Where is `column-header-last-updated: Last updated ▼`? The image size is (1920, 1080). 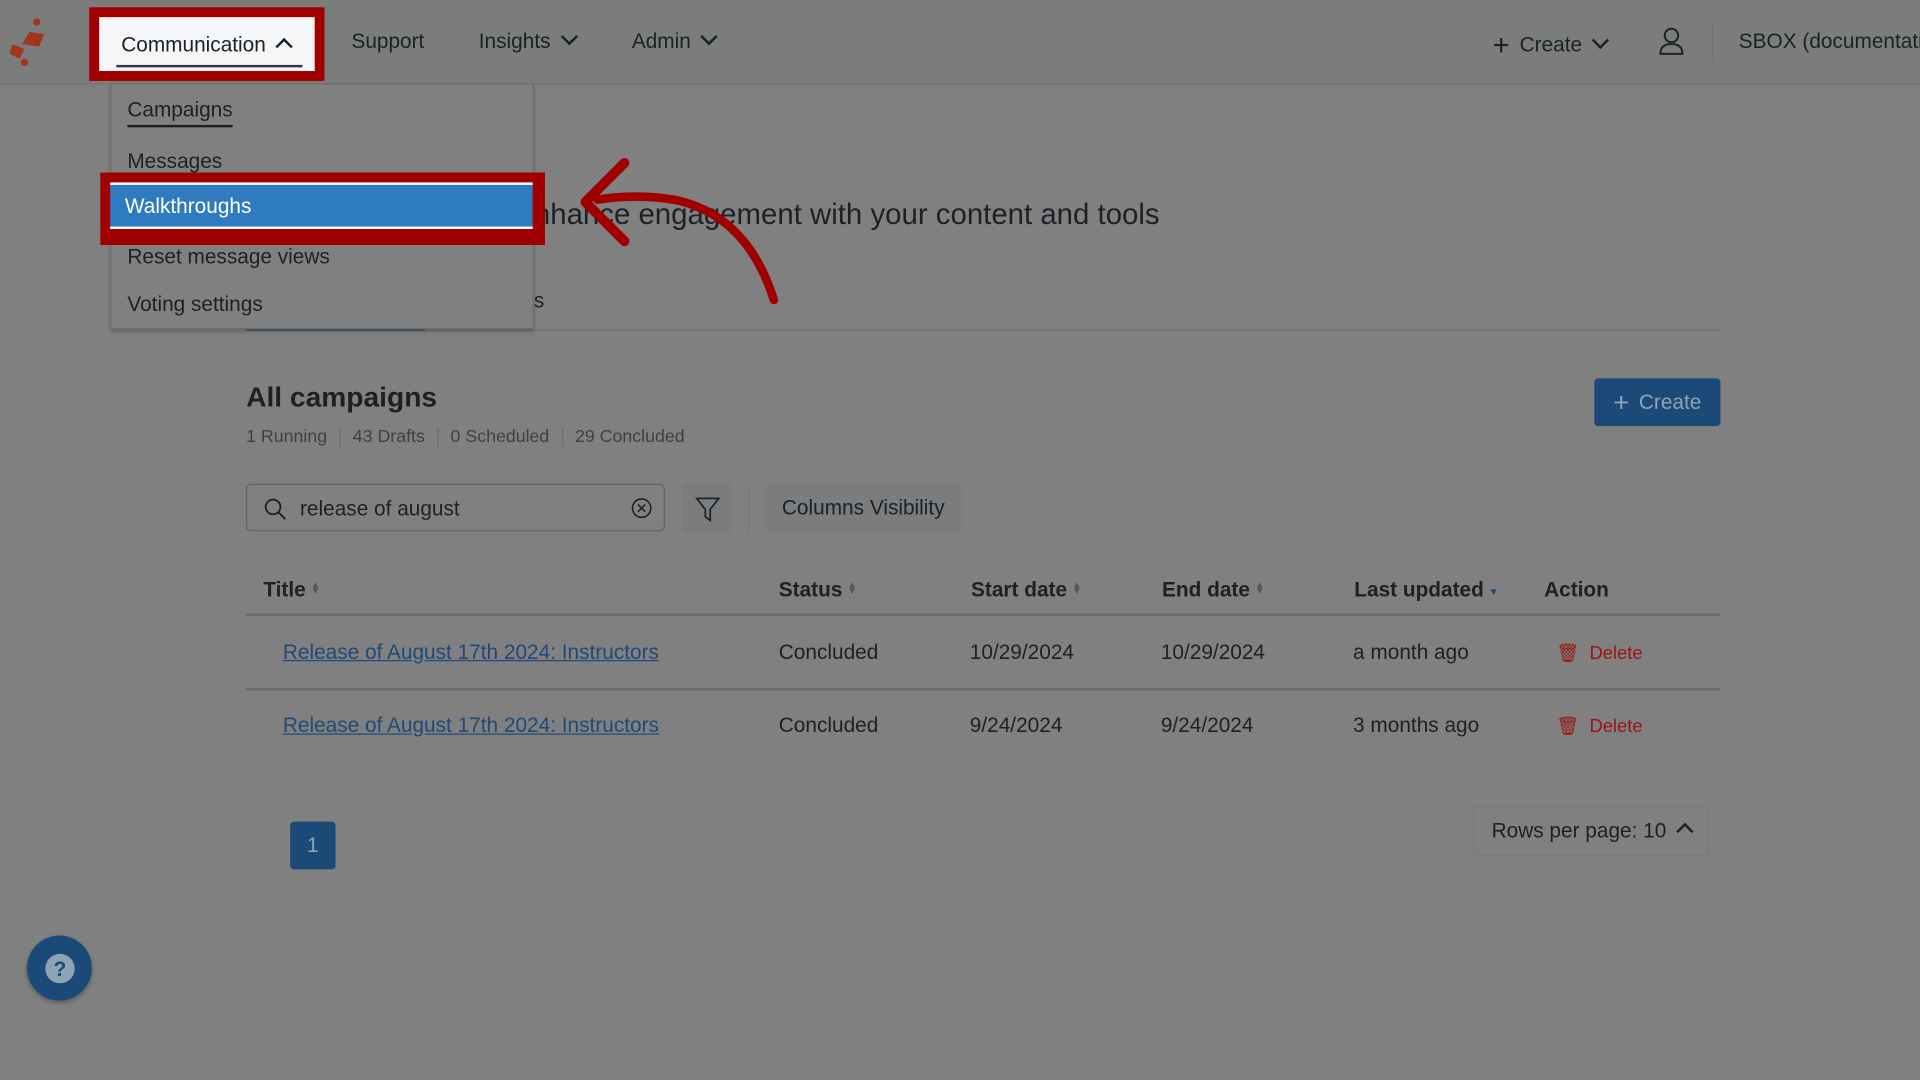
column-header-last-updated: Last updated ▼ is located at coordinates (1426, 590).